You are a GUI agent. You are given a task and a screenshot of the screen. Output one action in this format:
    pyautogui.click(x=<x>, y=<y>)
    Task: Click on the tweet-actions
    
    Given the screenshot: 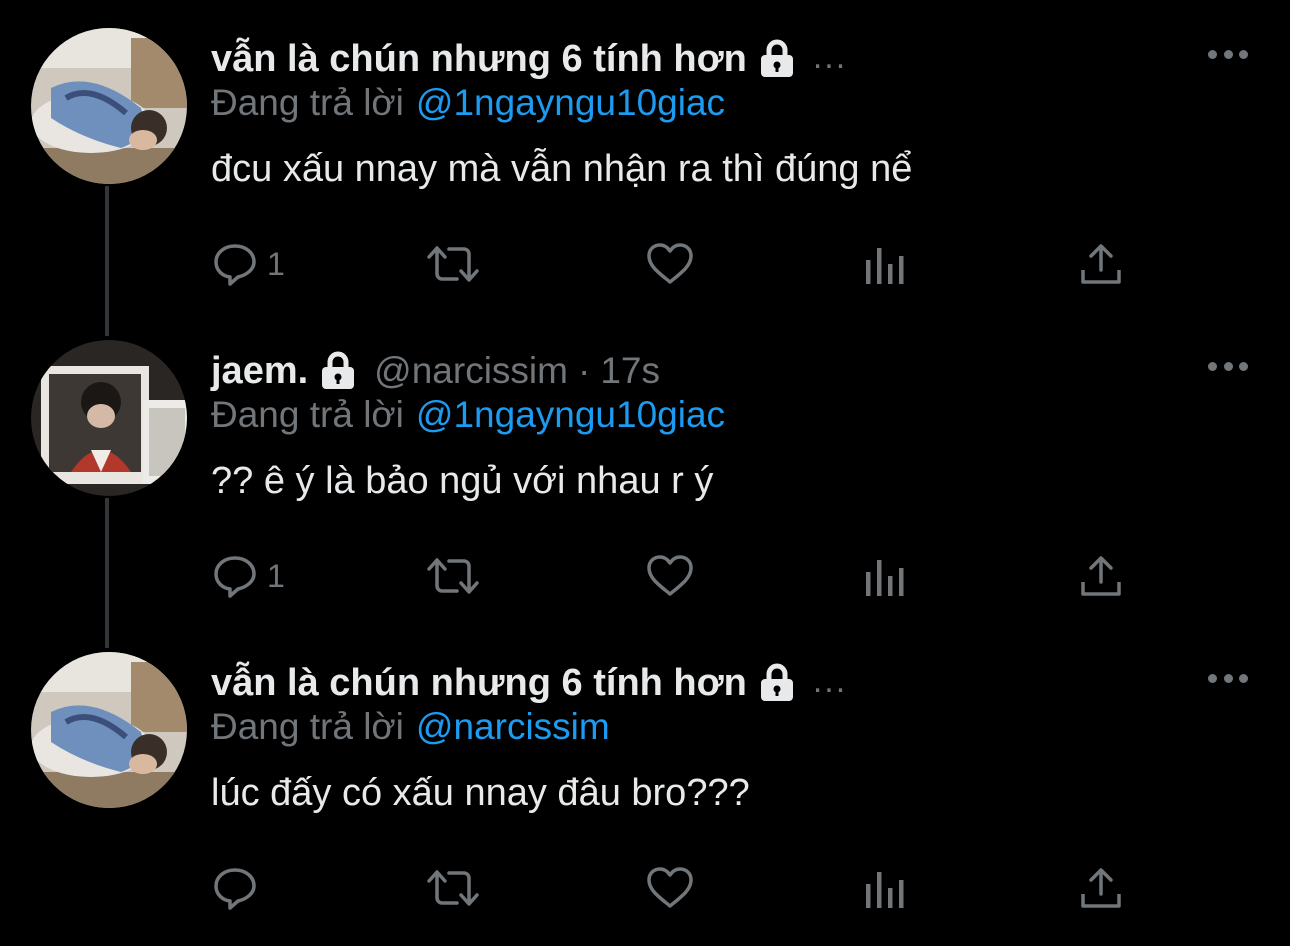 What is the action you would take?
    pyautogui.click(x=671, y=888)
    